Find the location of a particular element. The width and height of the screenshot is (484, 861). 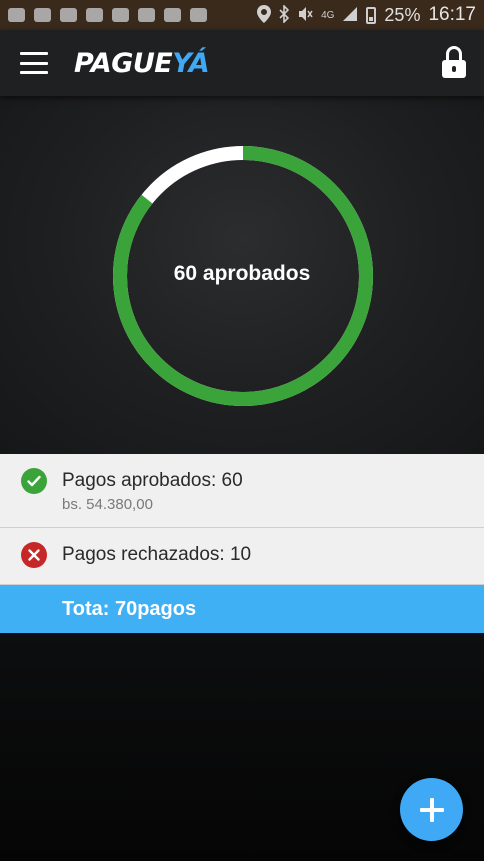

hamburger-menu-icon is located at coordinates (34, 63).